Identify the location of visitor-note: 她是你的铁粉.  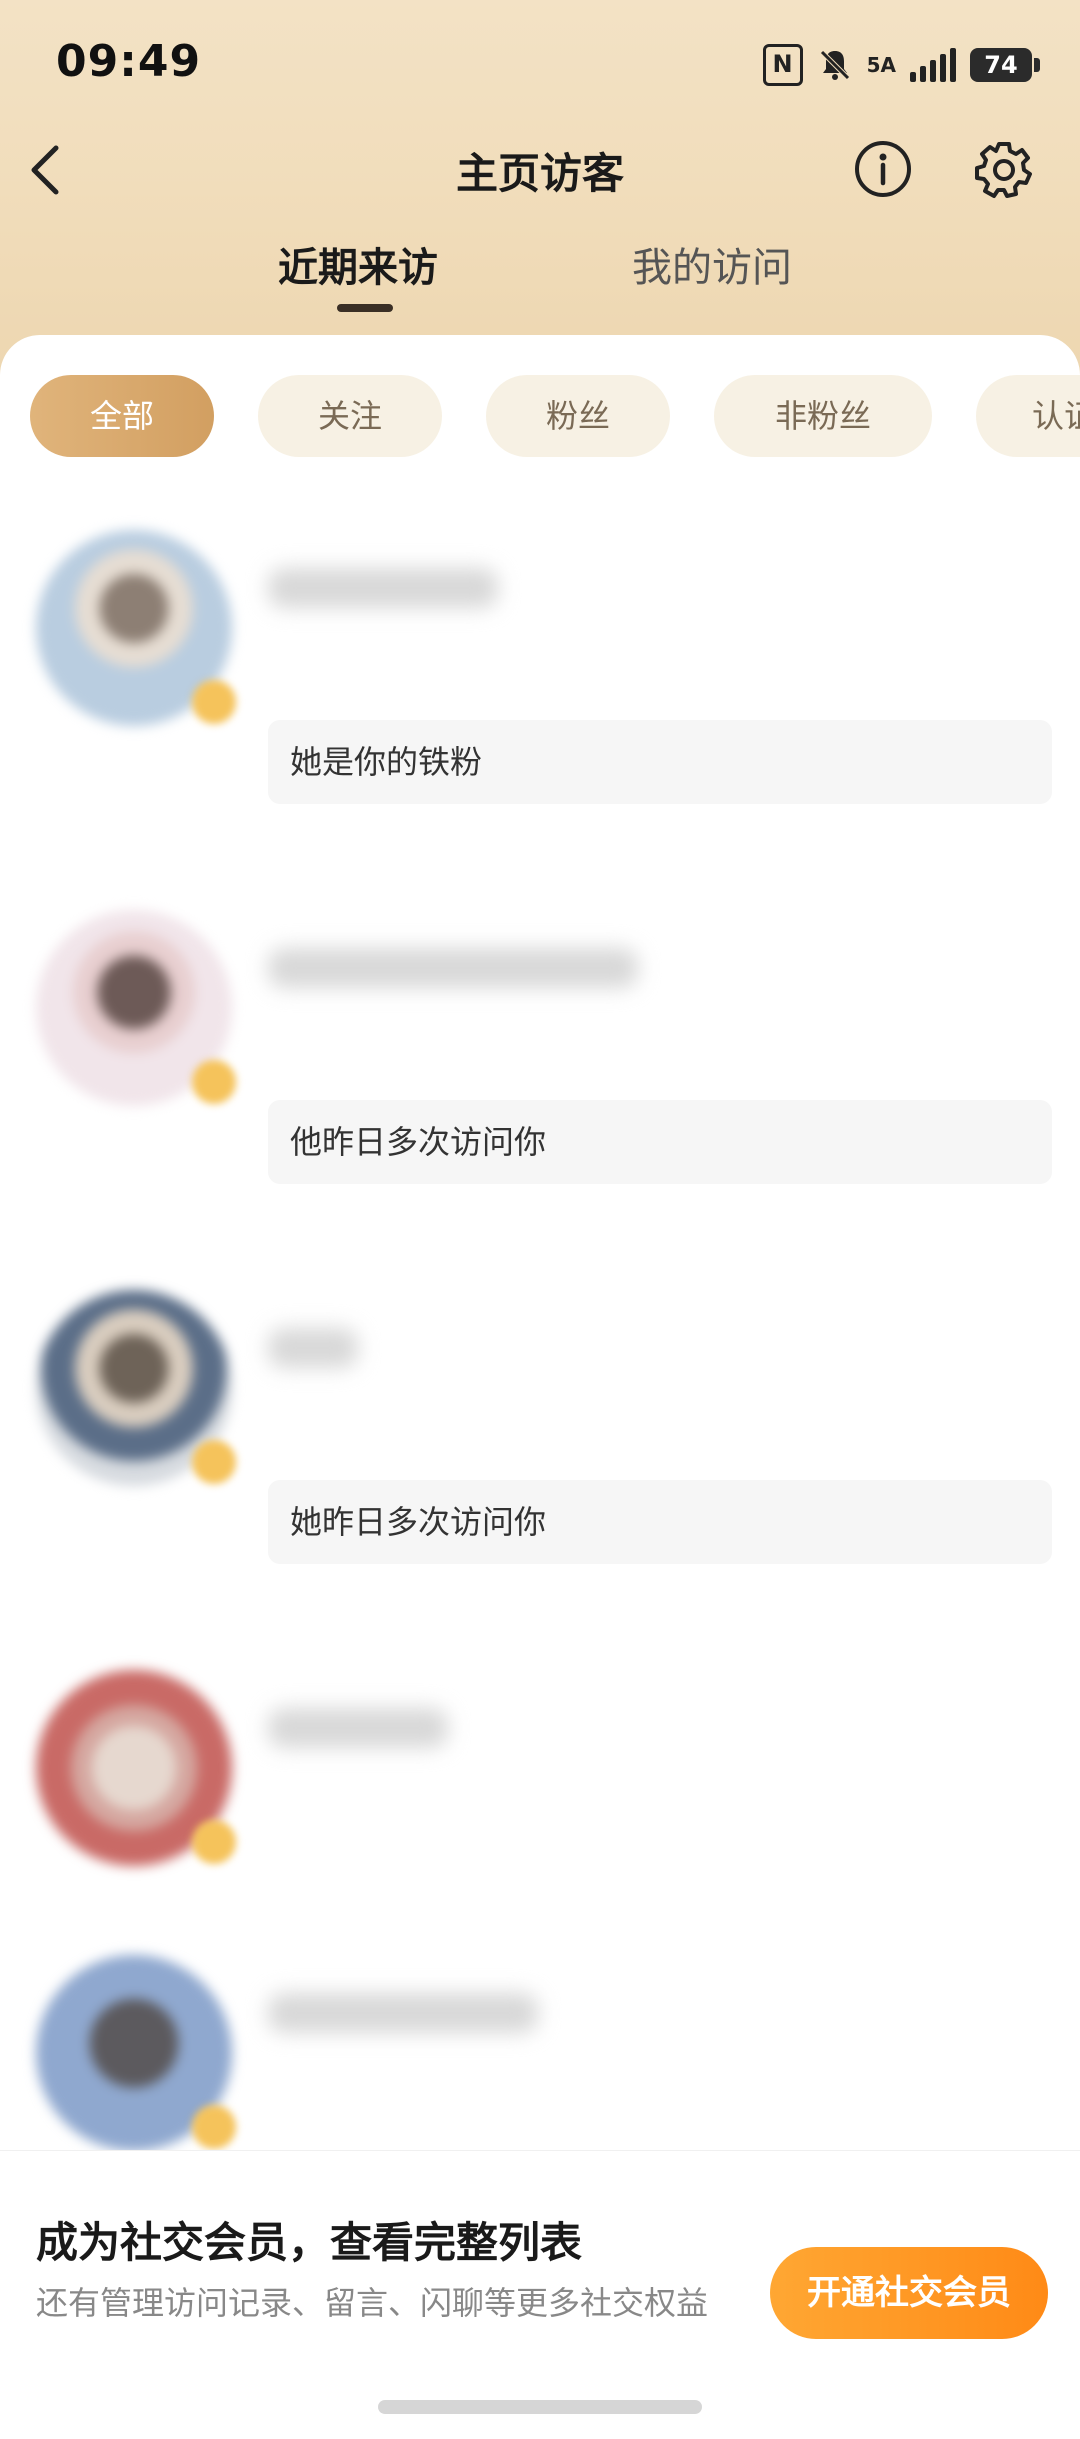
(660, 762).